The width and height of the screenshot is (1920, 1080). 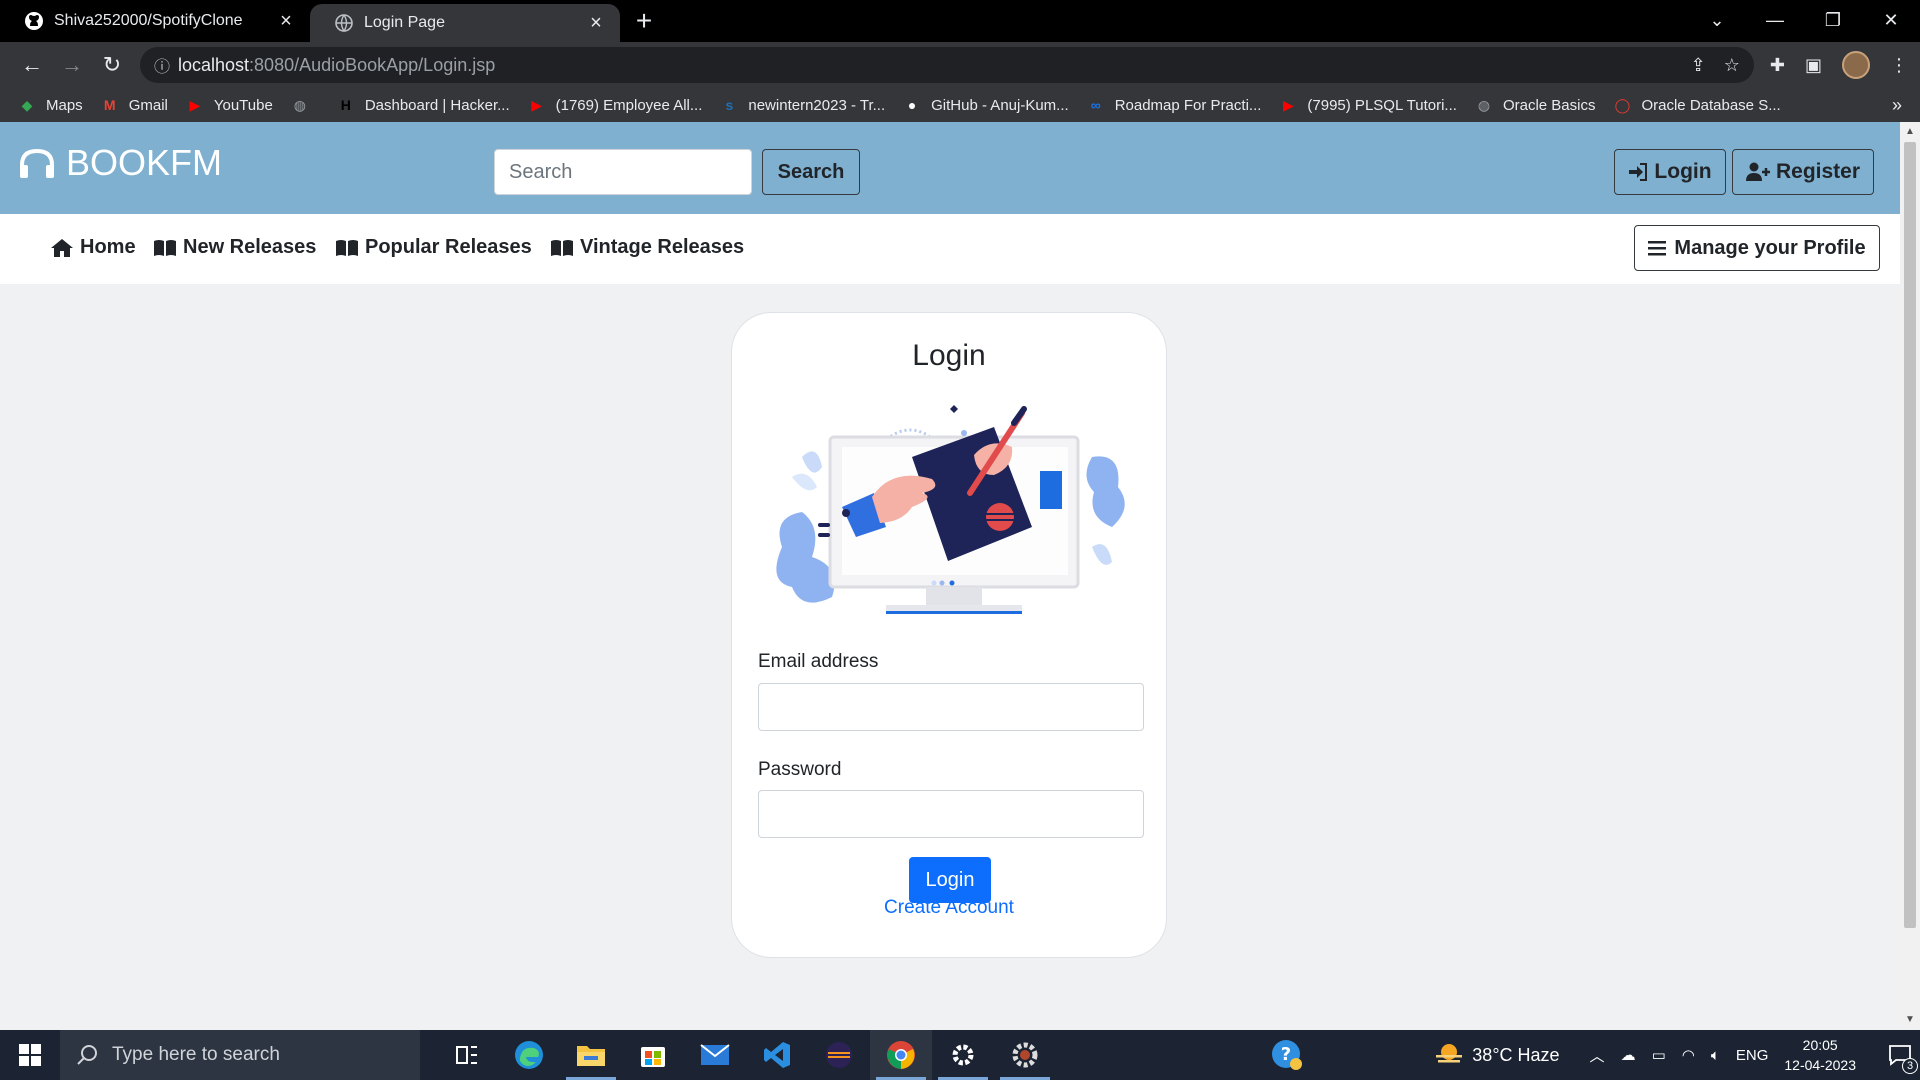 I want to click on restore-button: ❐, so click(x=1833, y=20).